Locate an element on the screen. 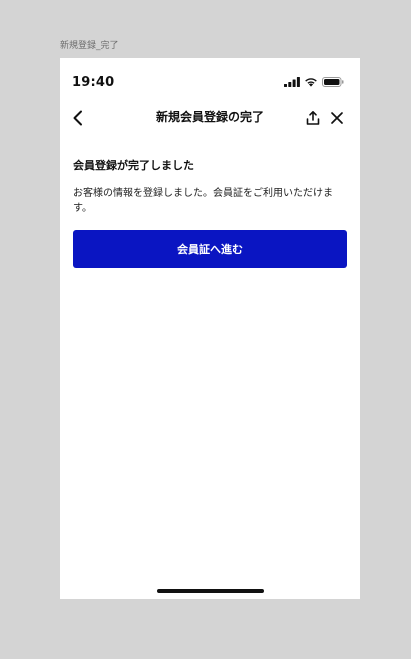 This screenshot has height=659, width=411. navigation-bar: 新規会員登録の完了 is located at coordinates (210, 118).